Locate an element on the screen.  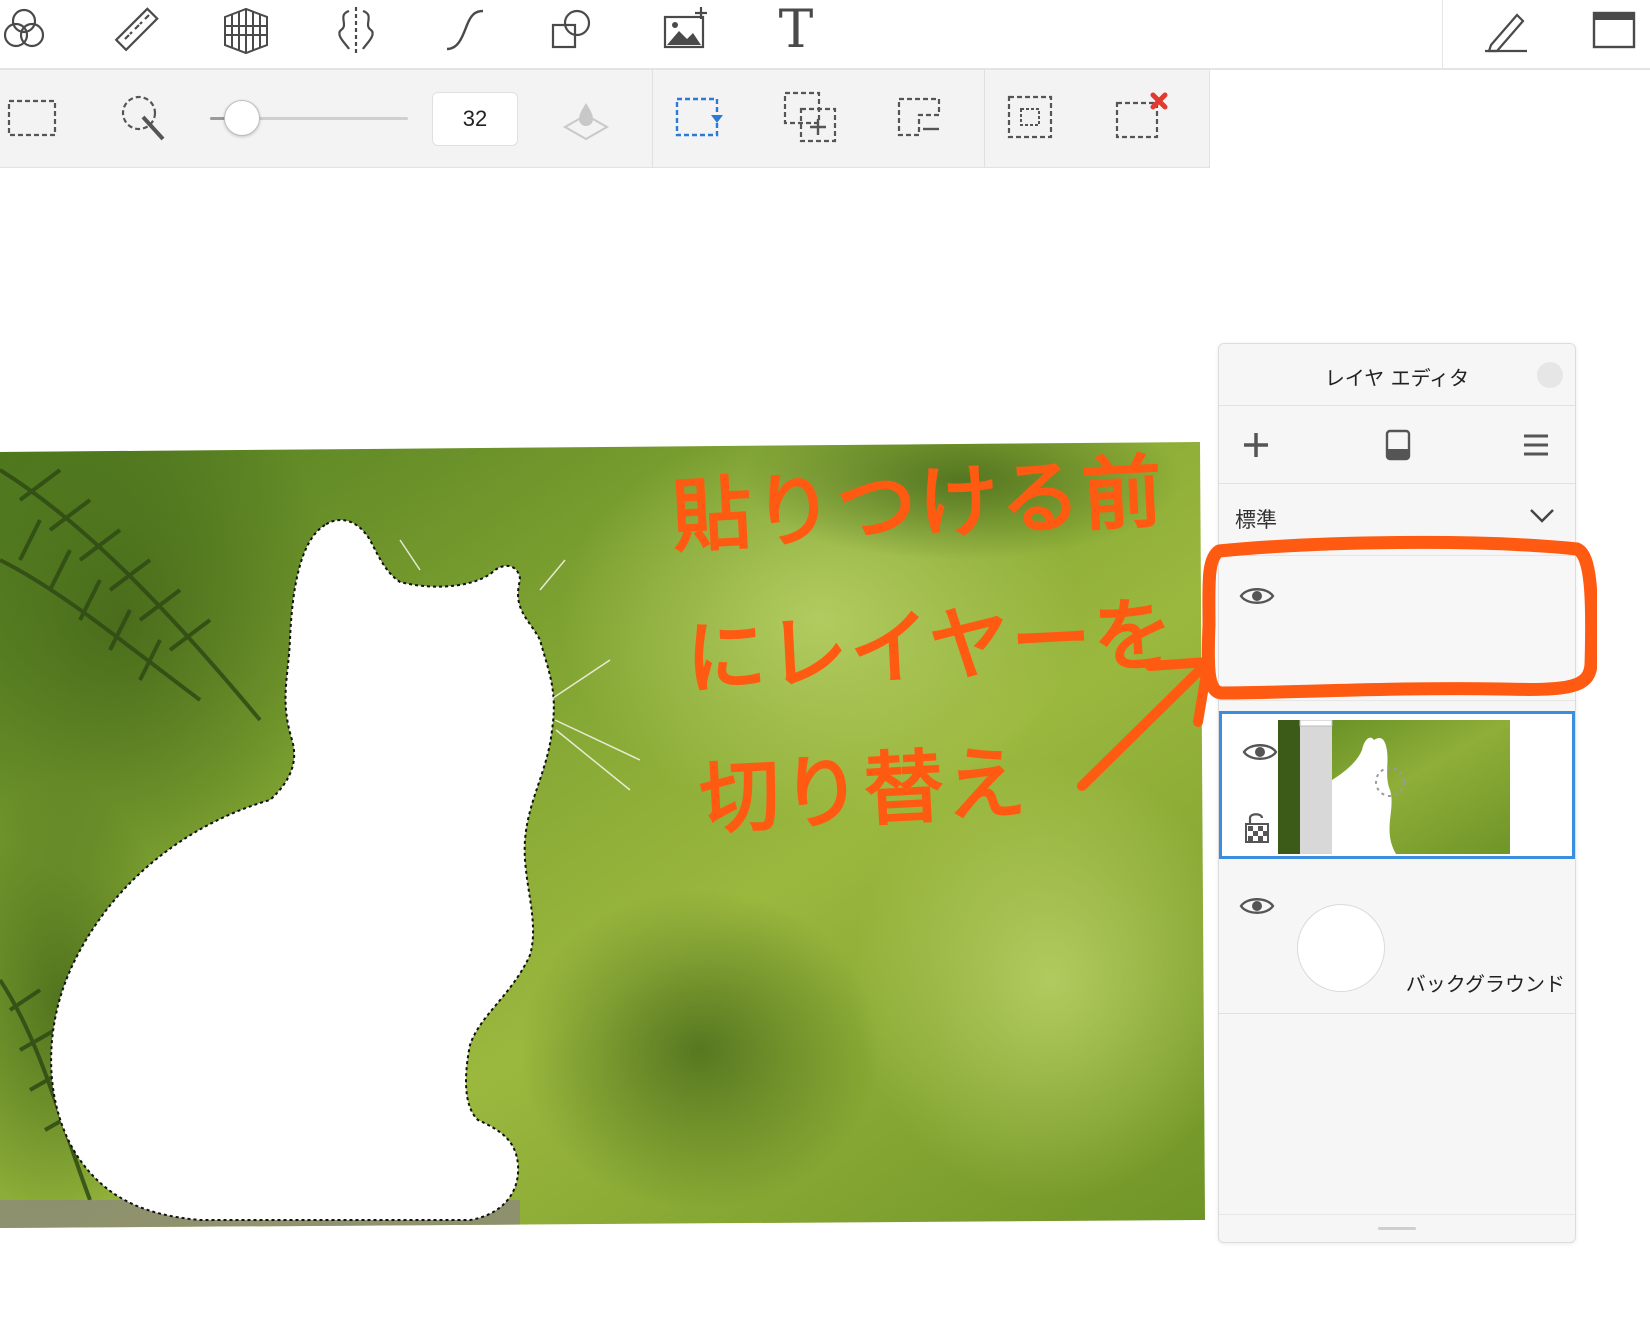
shapes-button is located at coordinates (572, 30).